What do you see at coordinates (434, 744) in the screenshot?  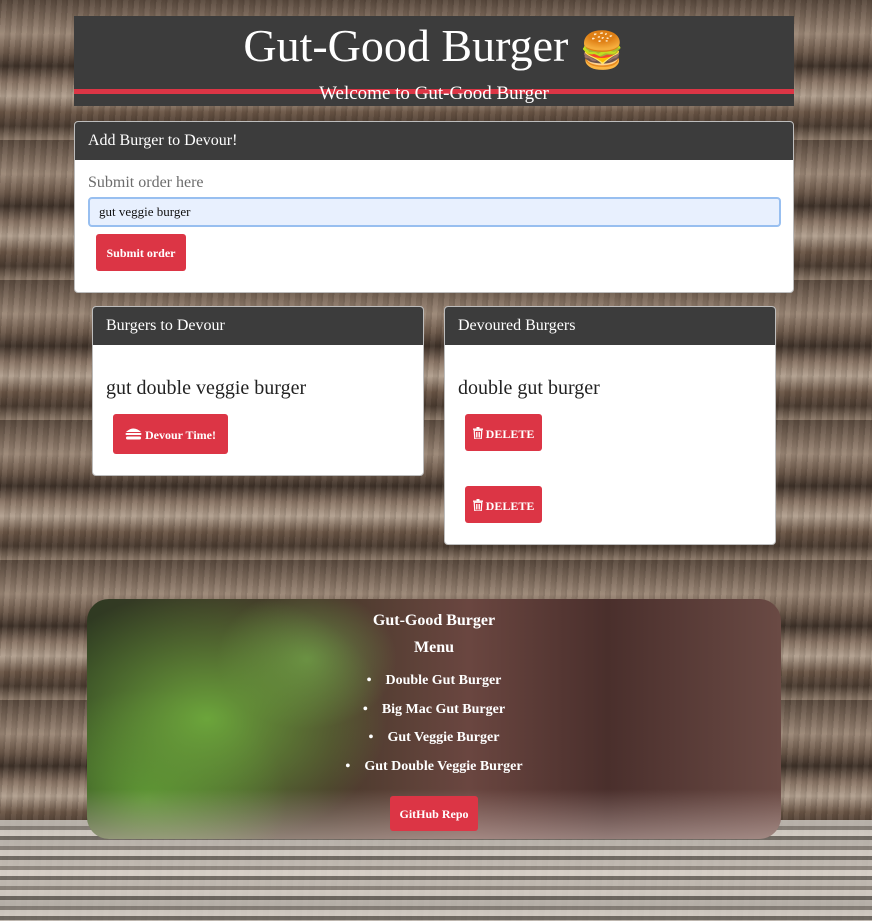 I see `menu-item: Gut Veggie Burger` at bounding box center [434, 744].